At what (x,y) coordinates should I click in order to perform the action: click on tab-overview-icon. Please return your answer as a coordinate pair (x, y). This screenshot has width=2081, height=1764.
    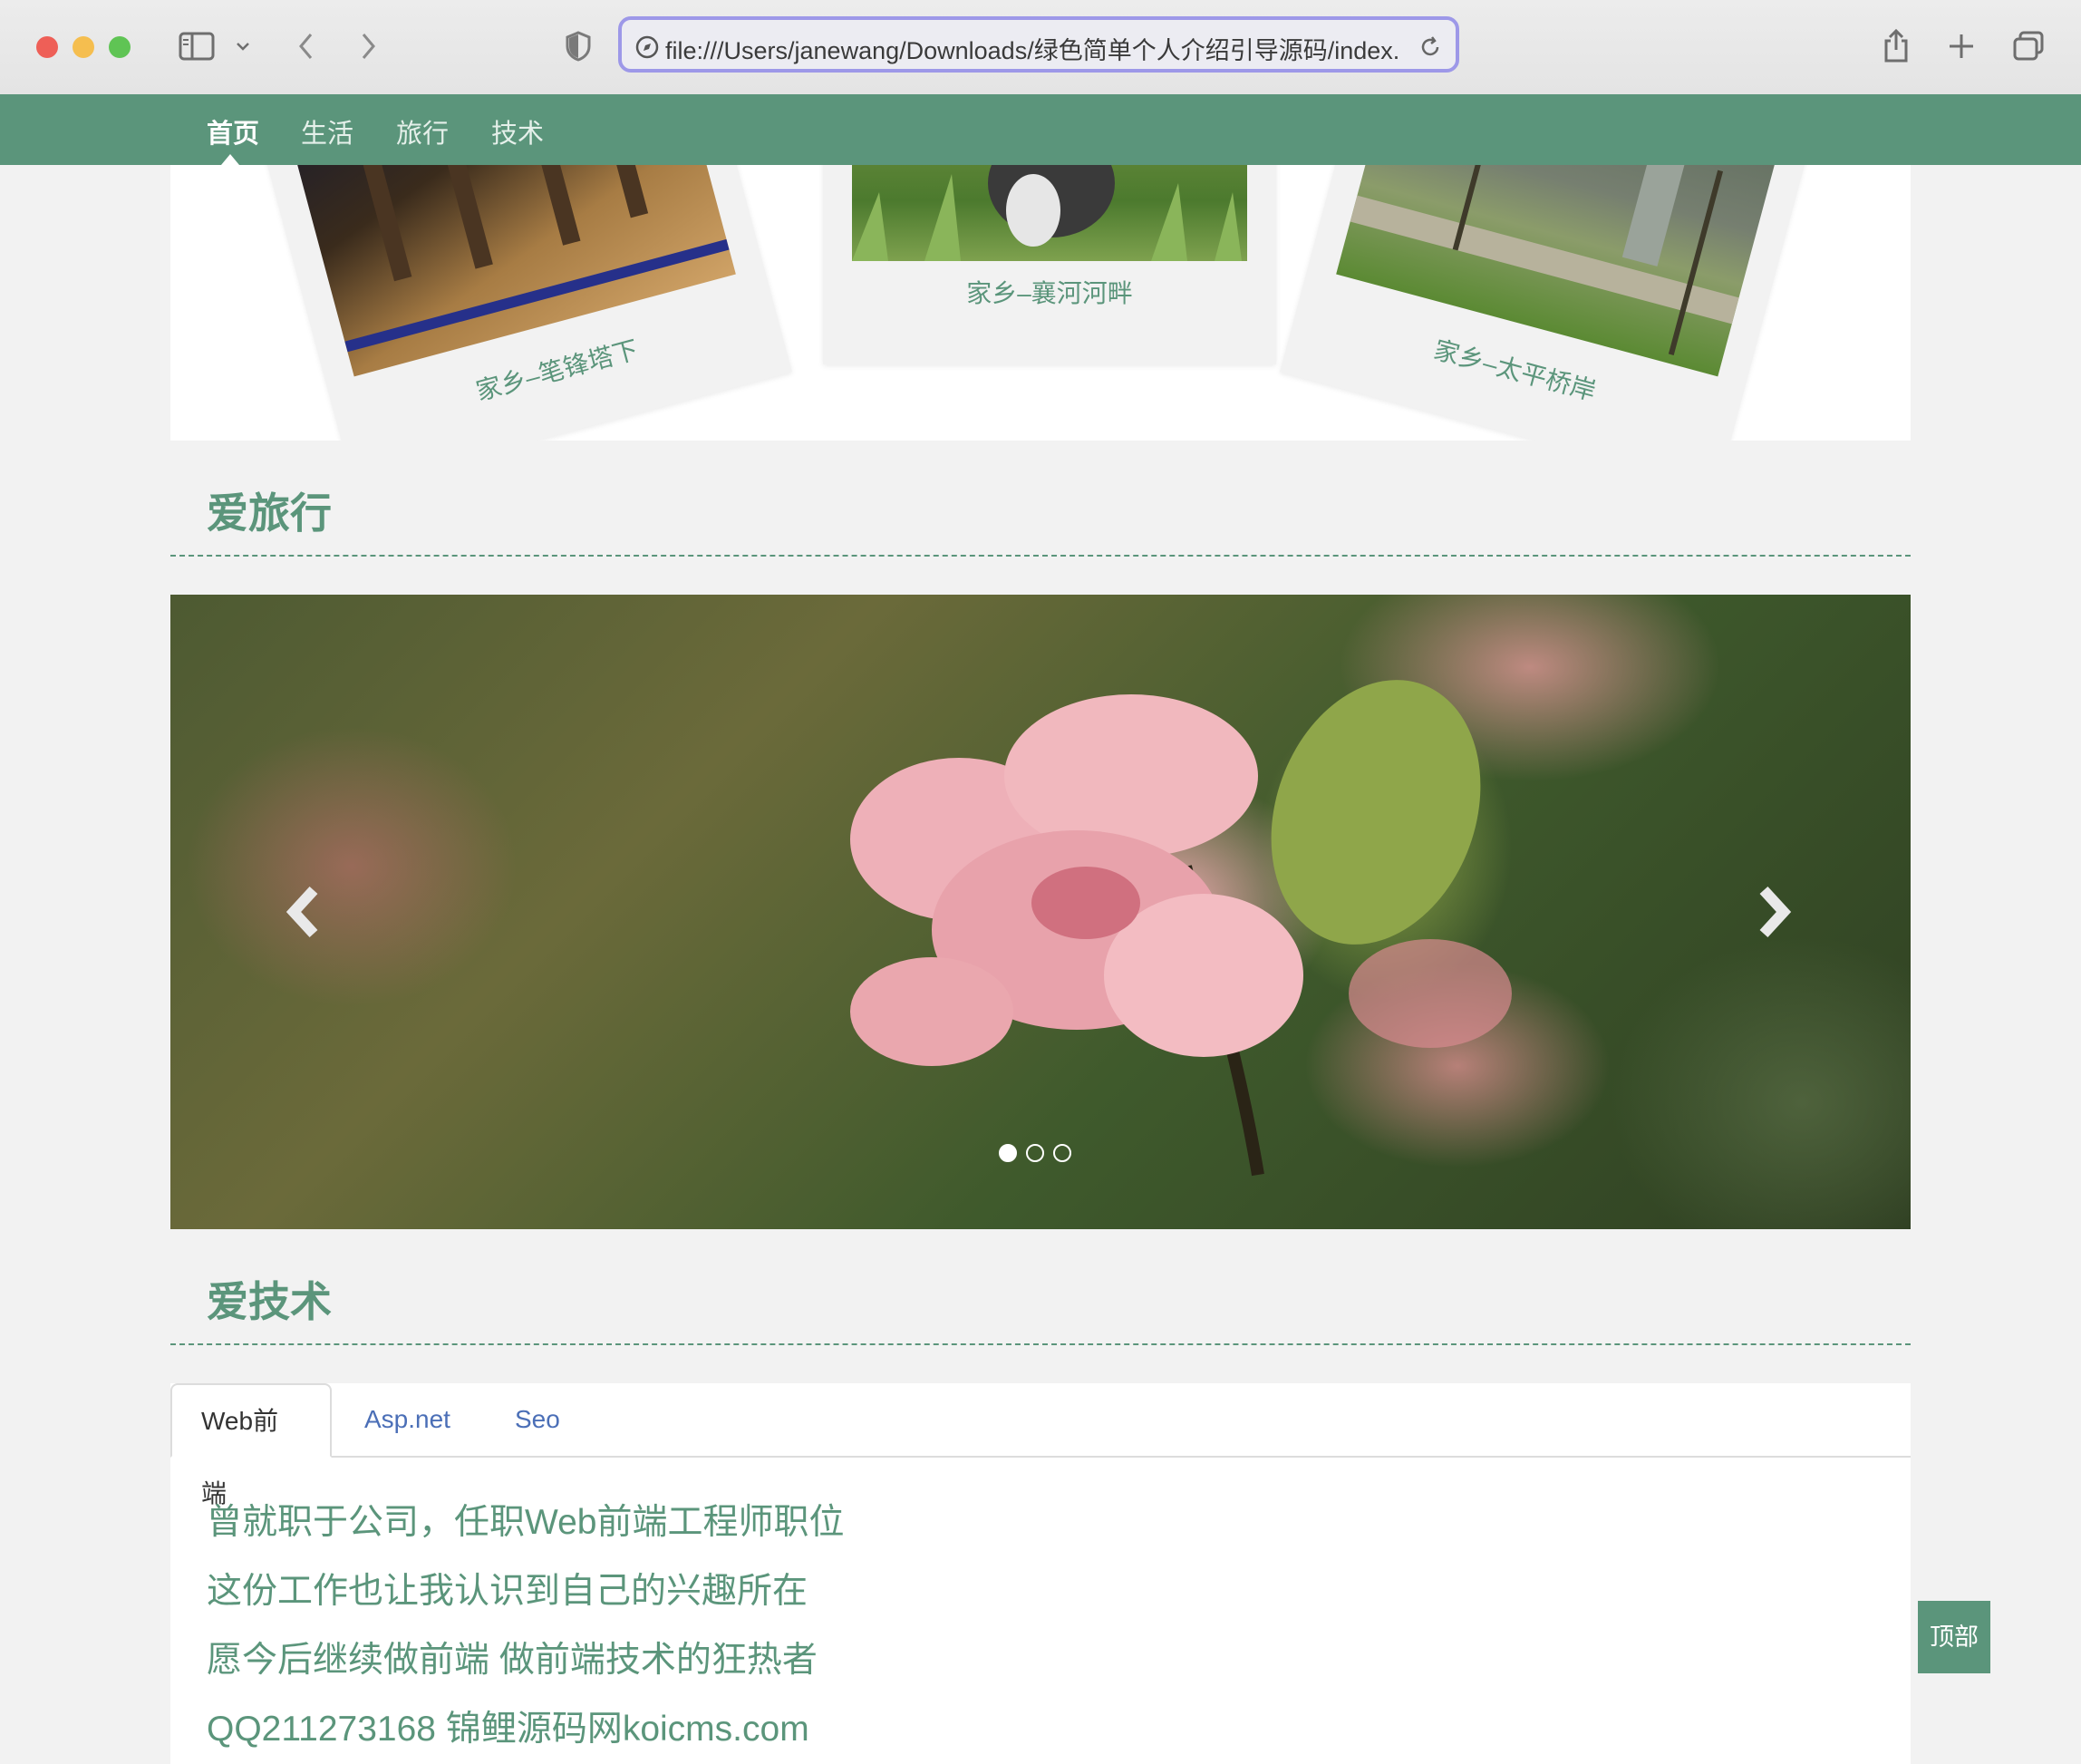
    Looking at the image, I should click on (2028, 47).